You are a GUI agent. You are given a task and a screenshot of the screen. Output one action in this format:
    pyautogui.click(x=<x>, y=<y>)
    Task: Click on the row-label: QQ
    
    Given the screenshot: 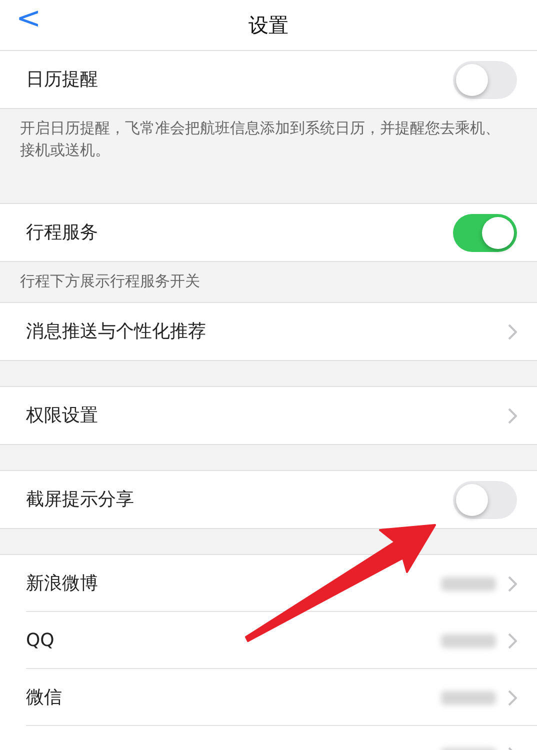 What is the action you would take?
    pyautogui.click(x=41, y=641)
    